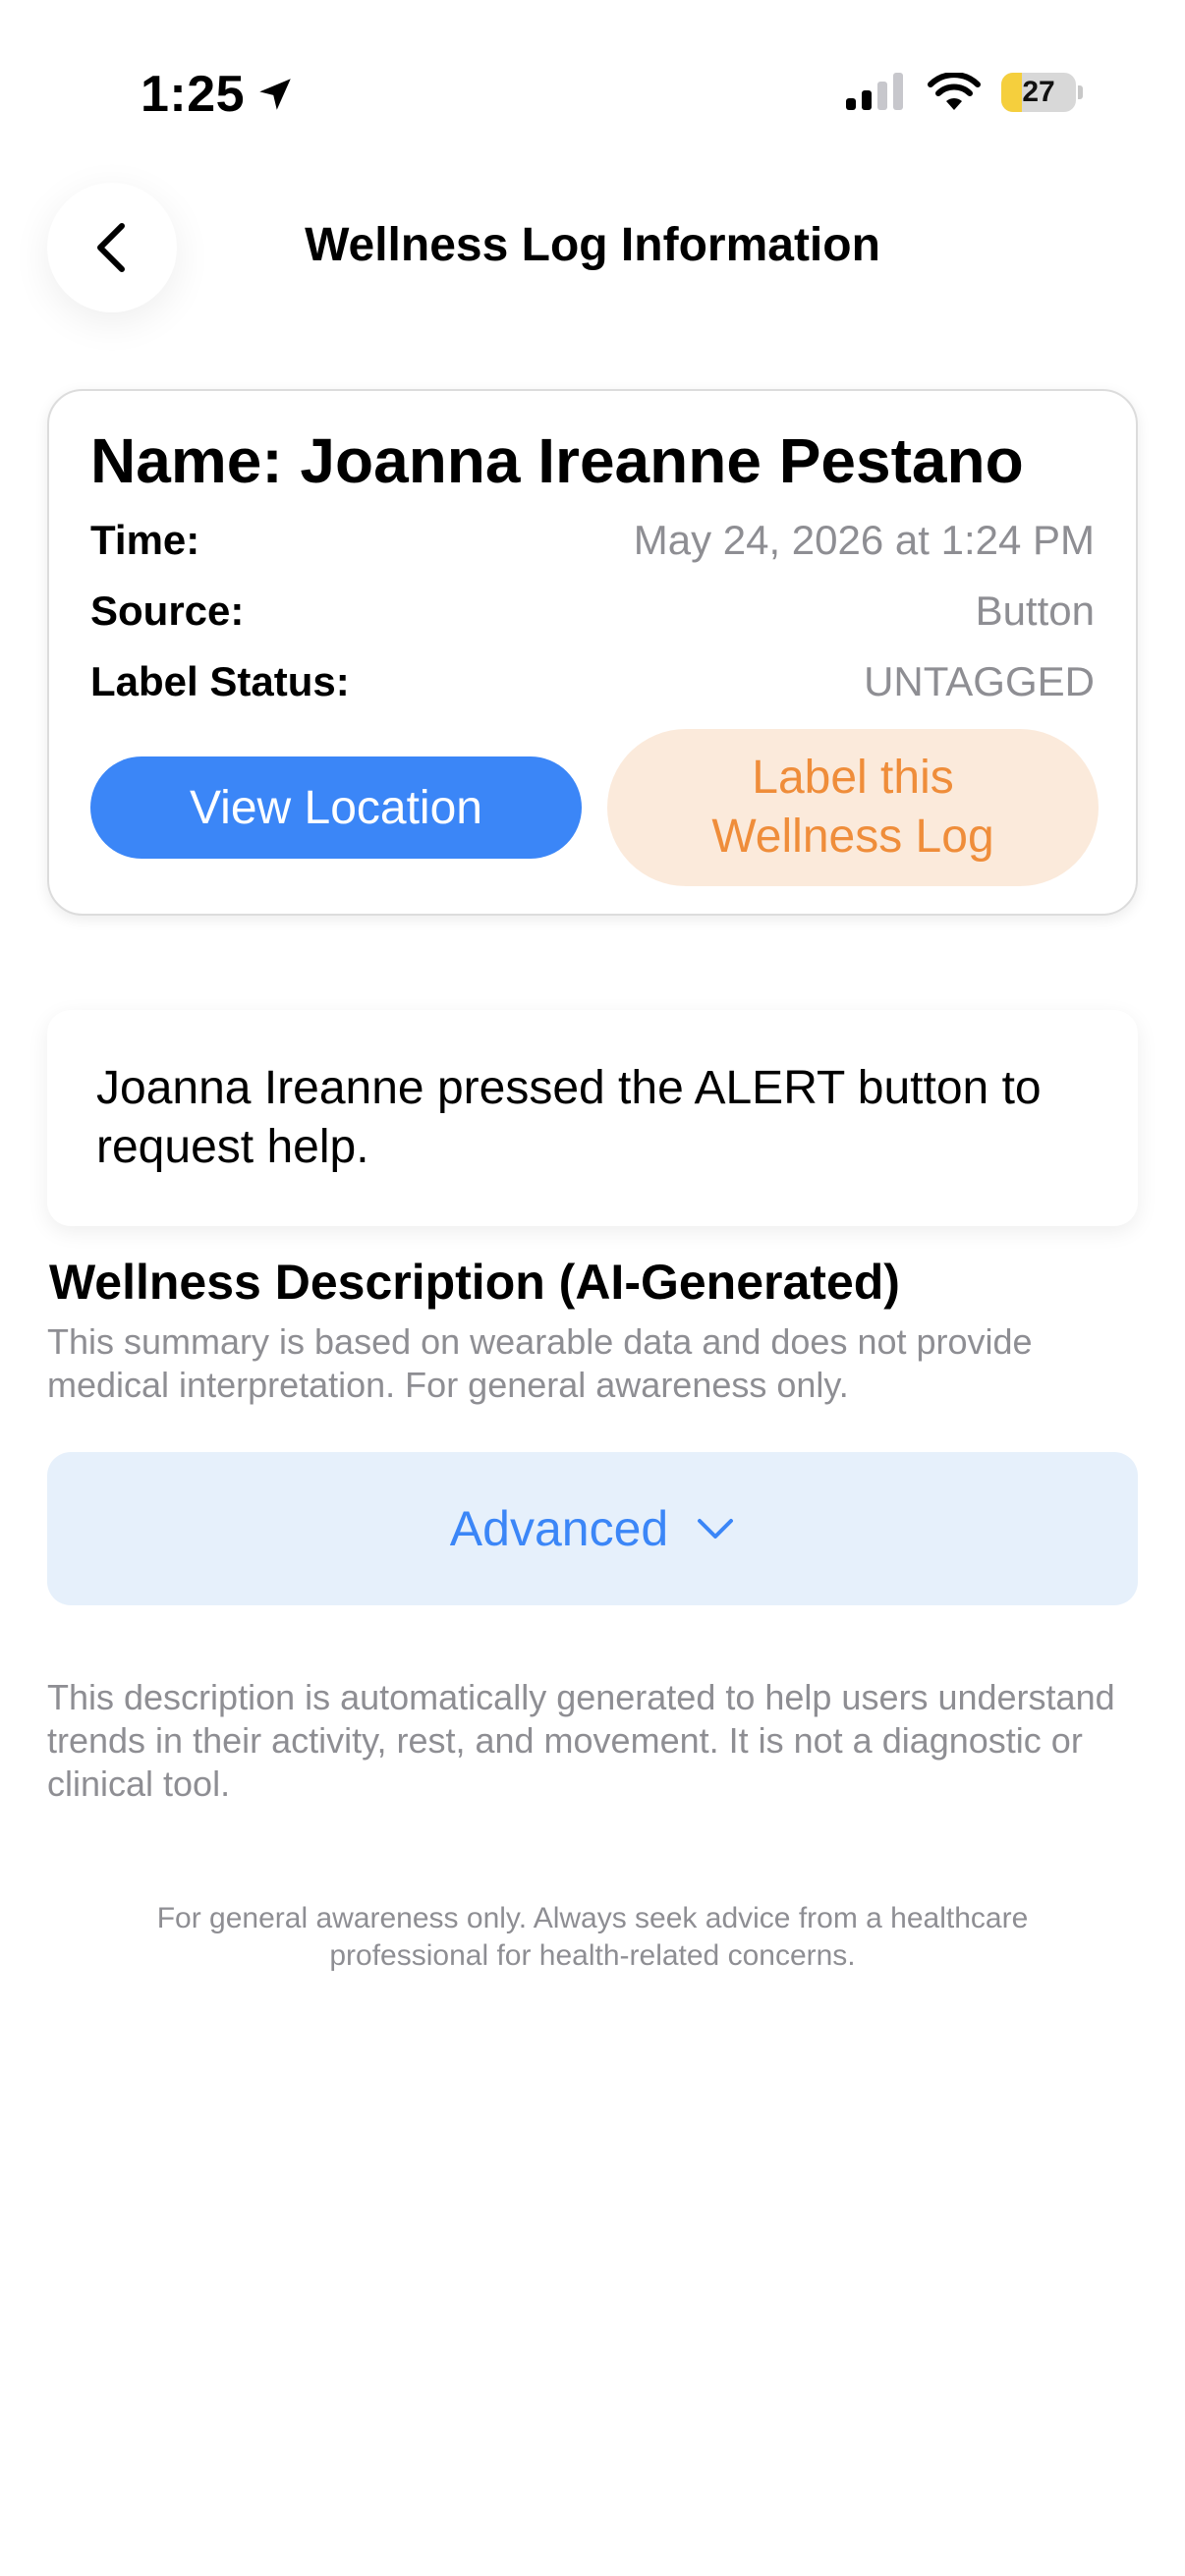  I want to click on status-time-text: 1:25, so click(194, 94).